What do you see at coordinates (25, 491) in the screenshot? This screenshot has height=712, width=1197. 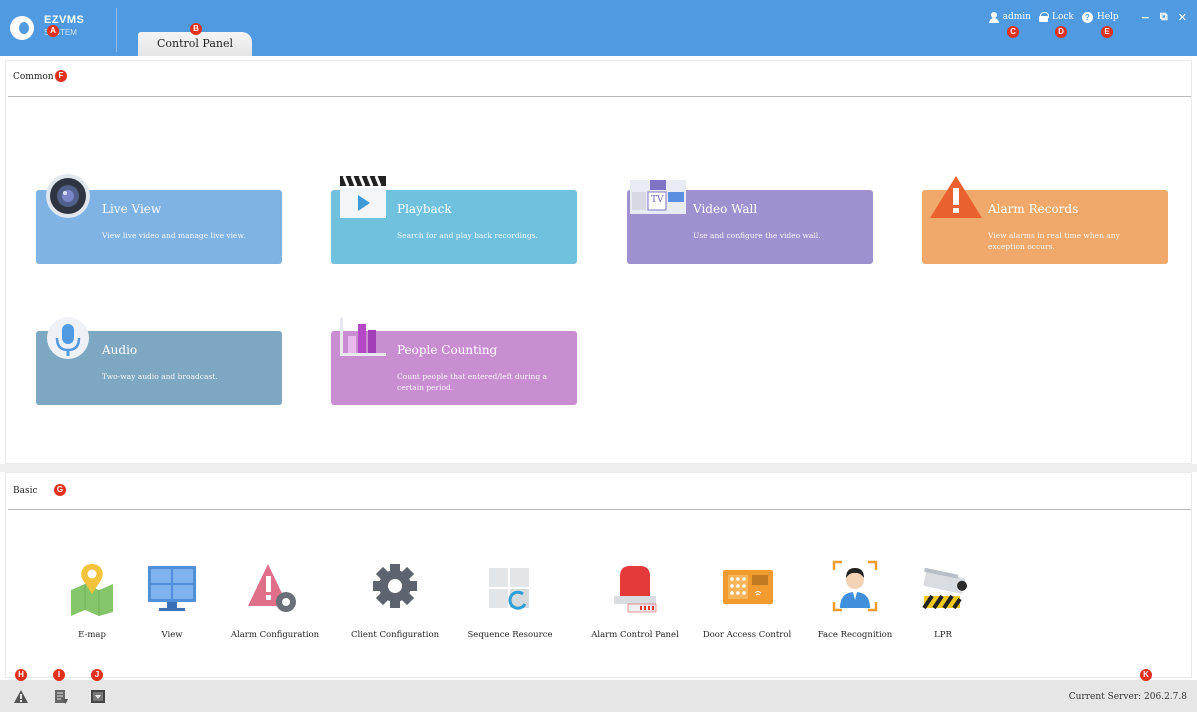 I see `basic-section-title: Basic` at bounding box center [25, 491].